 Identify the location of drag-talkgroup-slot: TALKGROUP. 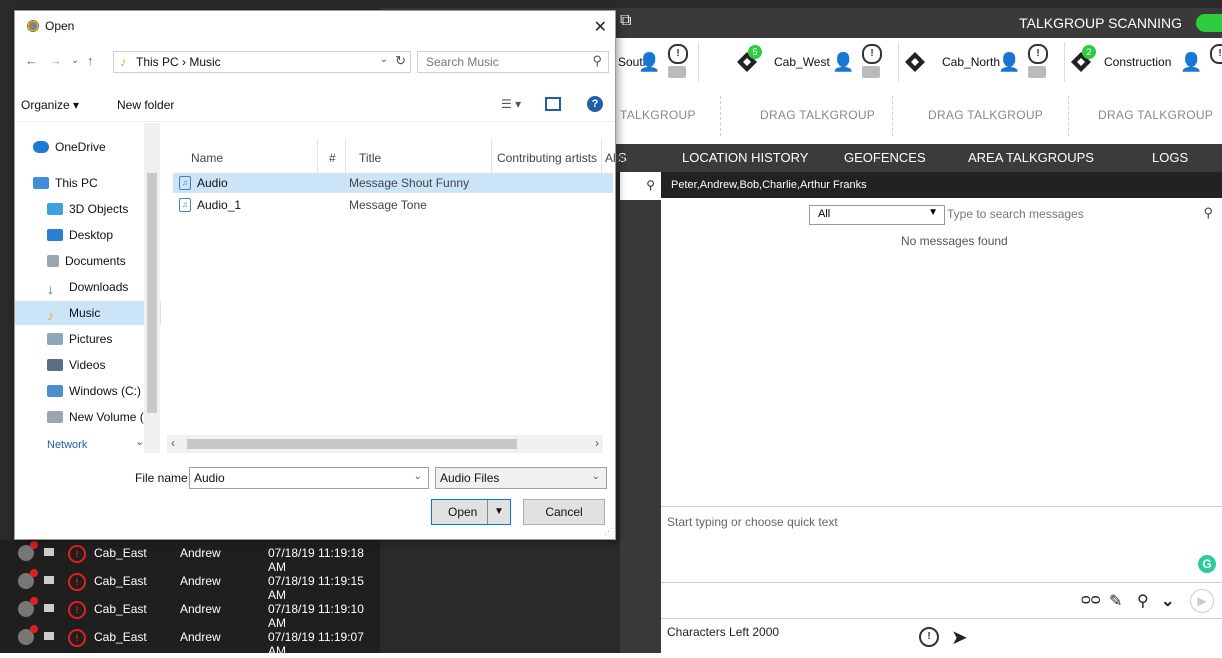
(658, 115).